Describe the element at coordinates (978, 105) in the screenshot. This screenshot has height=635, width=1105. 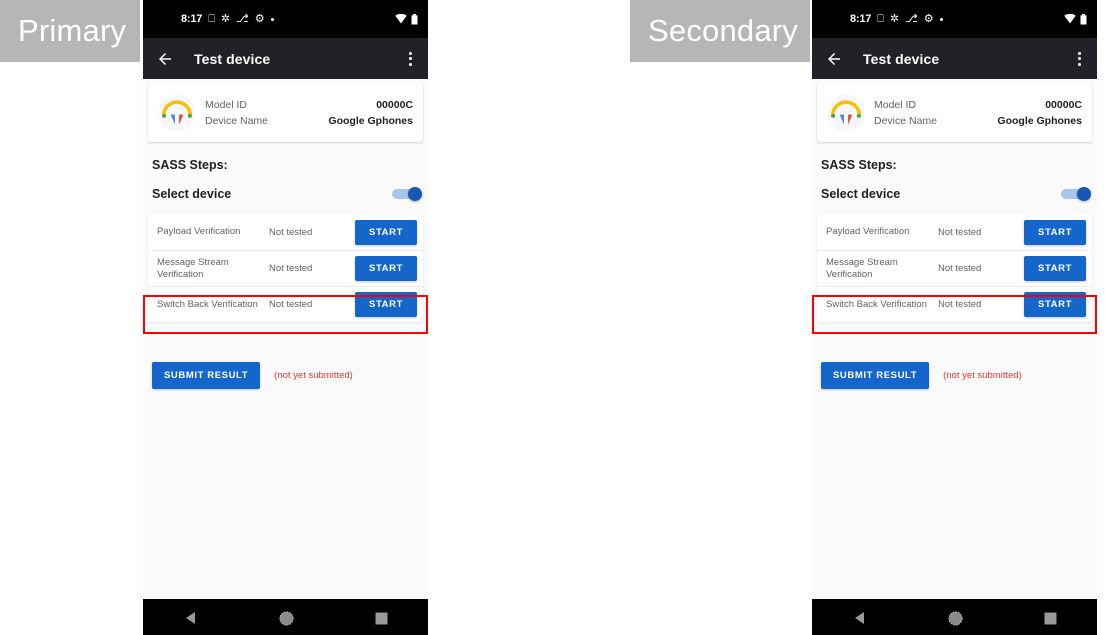
I see `device-row-model-id: Model ID 00000C` at that location.